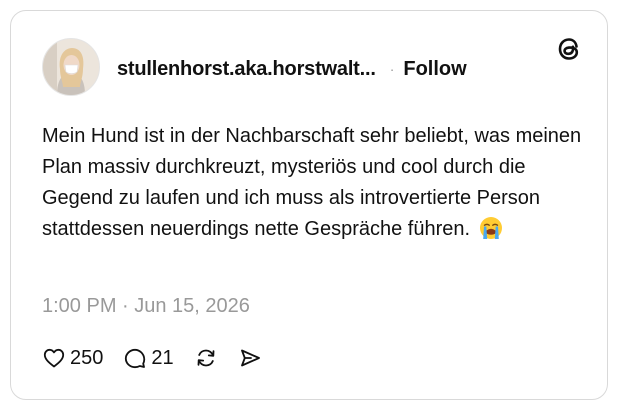 The height and width of the screenshot is (412, 620). I want to click on send-icon, so click(250, 358).